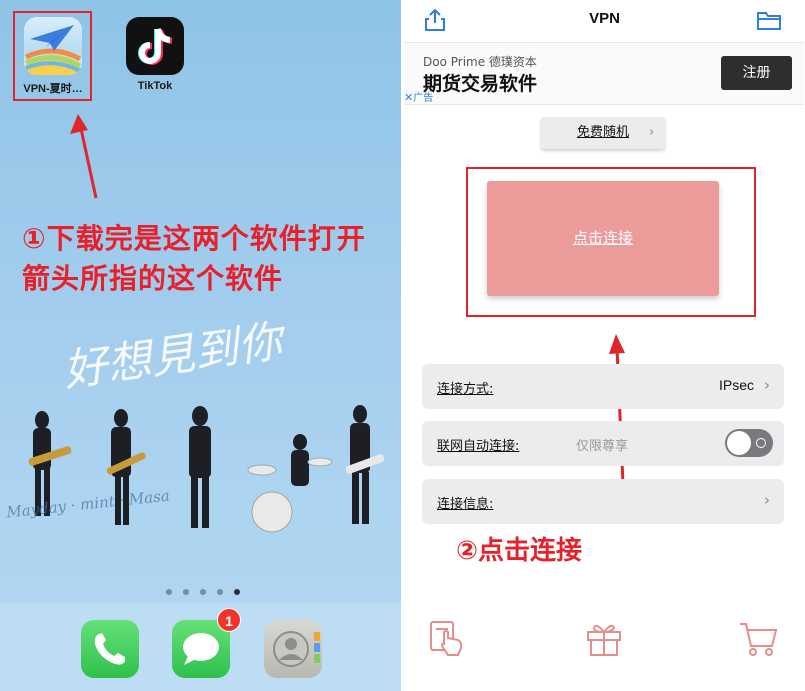  What do you see at coordinates (465, 504) in the screenshot?
I see `connection-info-label: 连接信息:` at bounding box center [465, 504].